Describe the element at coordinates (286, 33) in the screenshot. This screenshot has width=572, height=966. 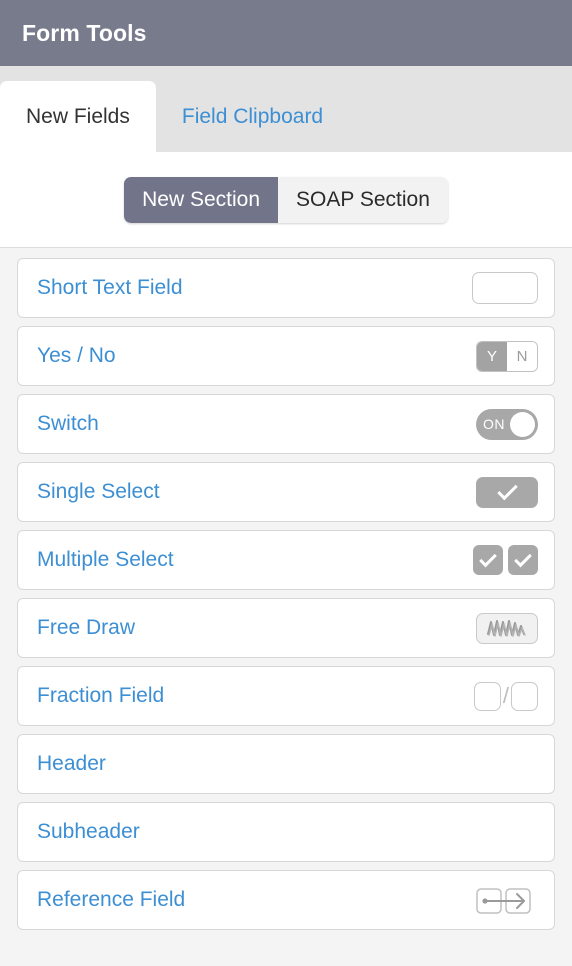
I see `title-bar: Form Tools` at that location.